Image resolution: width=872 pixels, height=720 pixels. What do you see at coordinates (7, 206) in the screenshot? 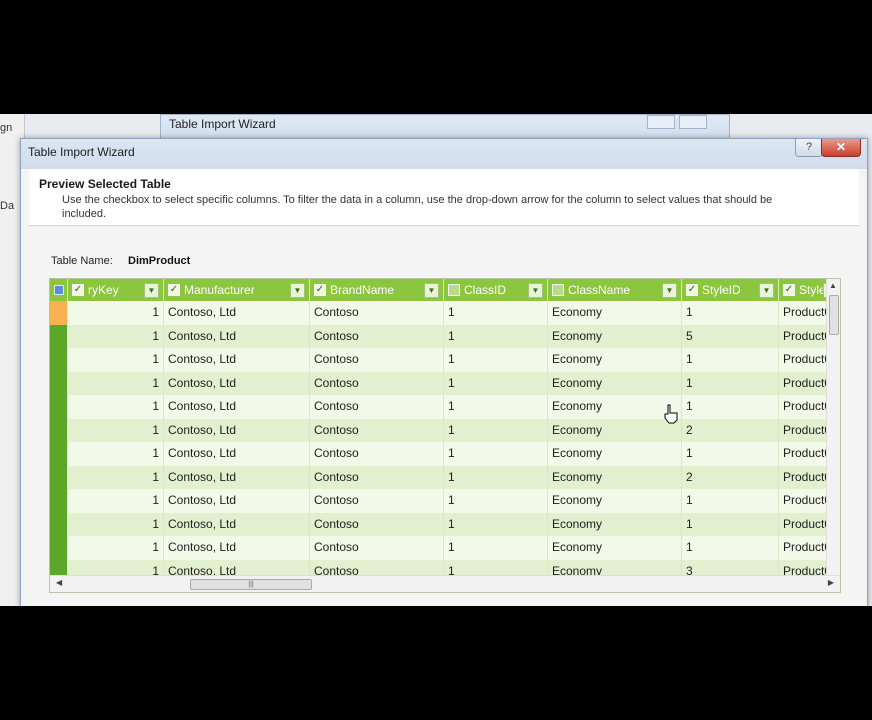
I see `background-text: Da` at bounding box center [7, 206].